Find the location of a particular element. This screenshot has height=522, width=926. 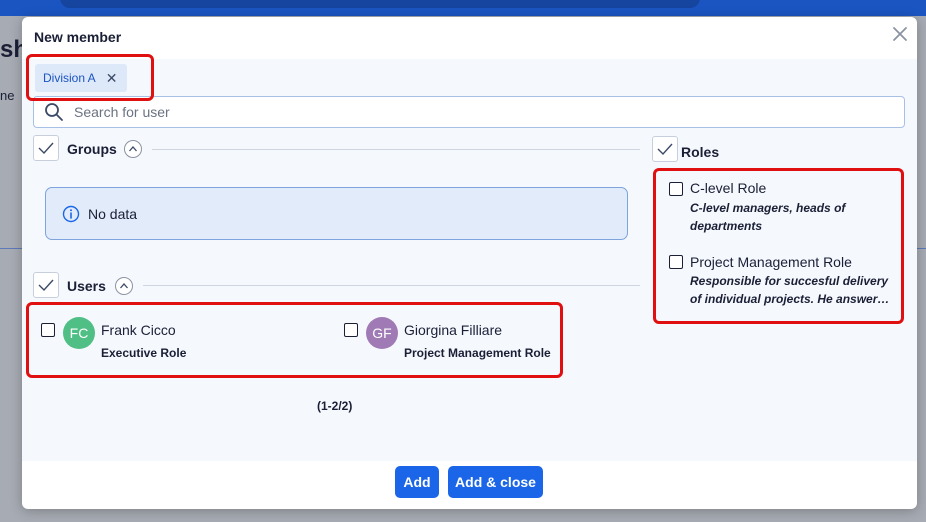

user-role: Executive Role is located at coordinates (144, 353).